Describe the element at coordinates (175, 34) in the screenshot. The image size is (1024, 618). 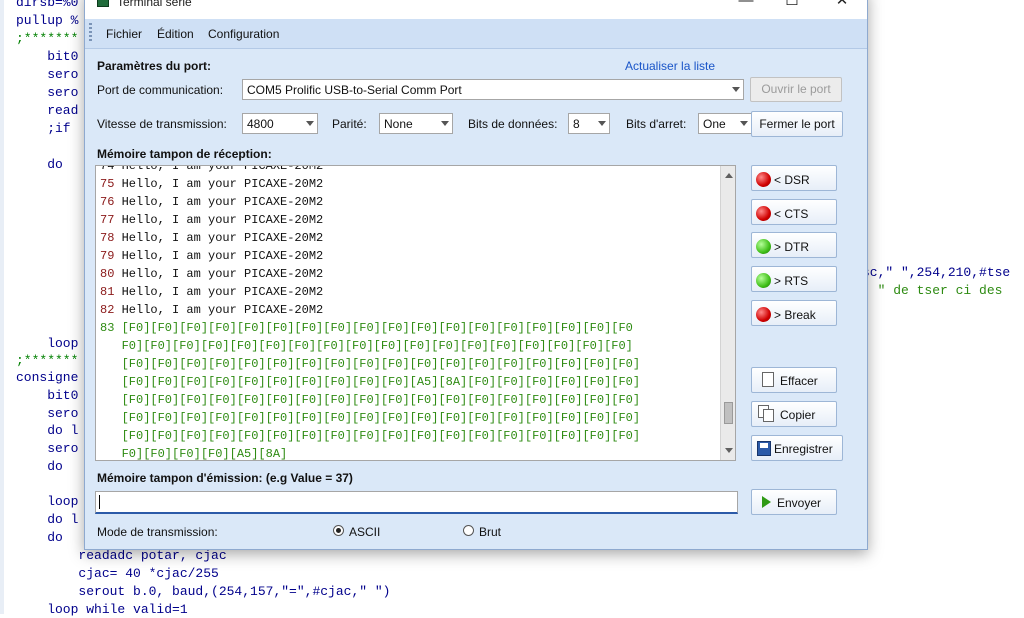
I see `menu-edition: Édition` at that location.